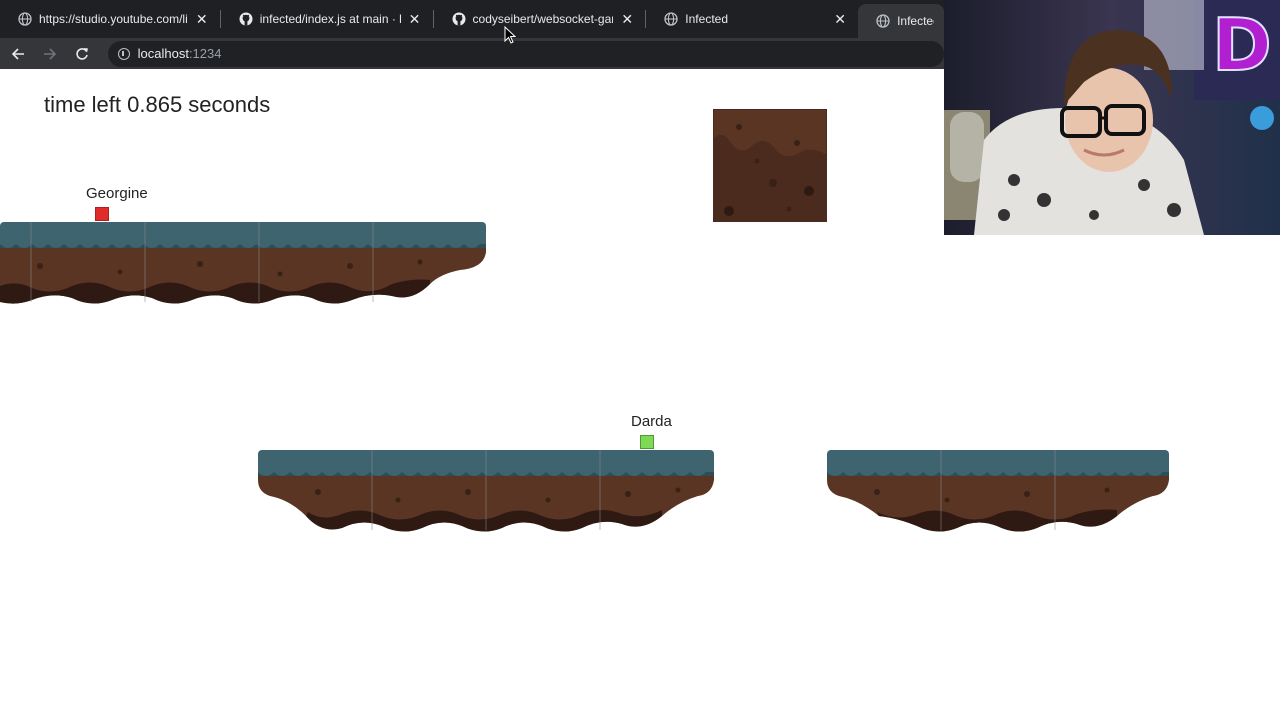 This screenshot has height=720, width=1280. I want to click on tab-title: codyseibert/websocket-game, so click(543, 19).